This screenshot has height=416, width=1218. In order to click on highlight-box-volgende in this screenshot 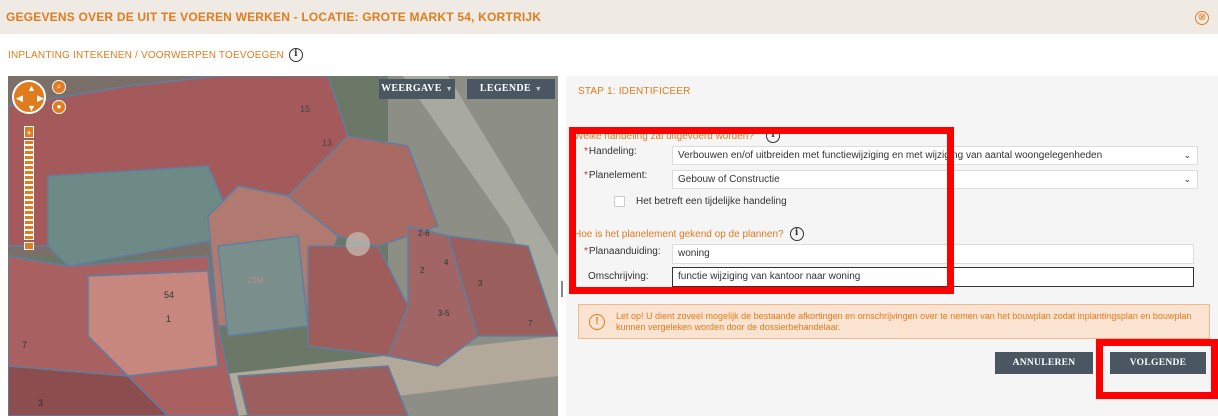, I will do `click(1157, 369)`.